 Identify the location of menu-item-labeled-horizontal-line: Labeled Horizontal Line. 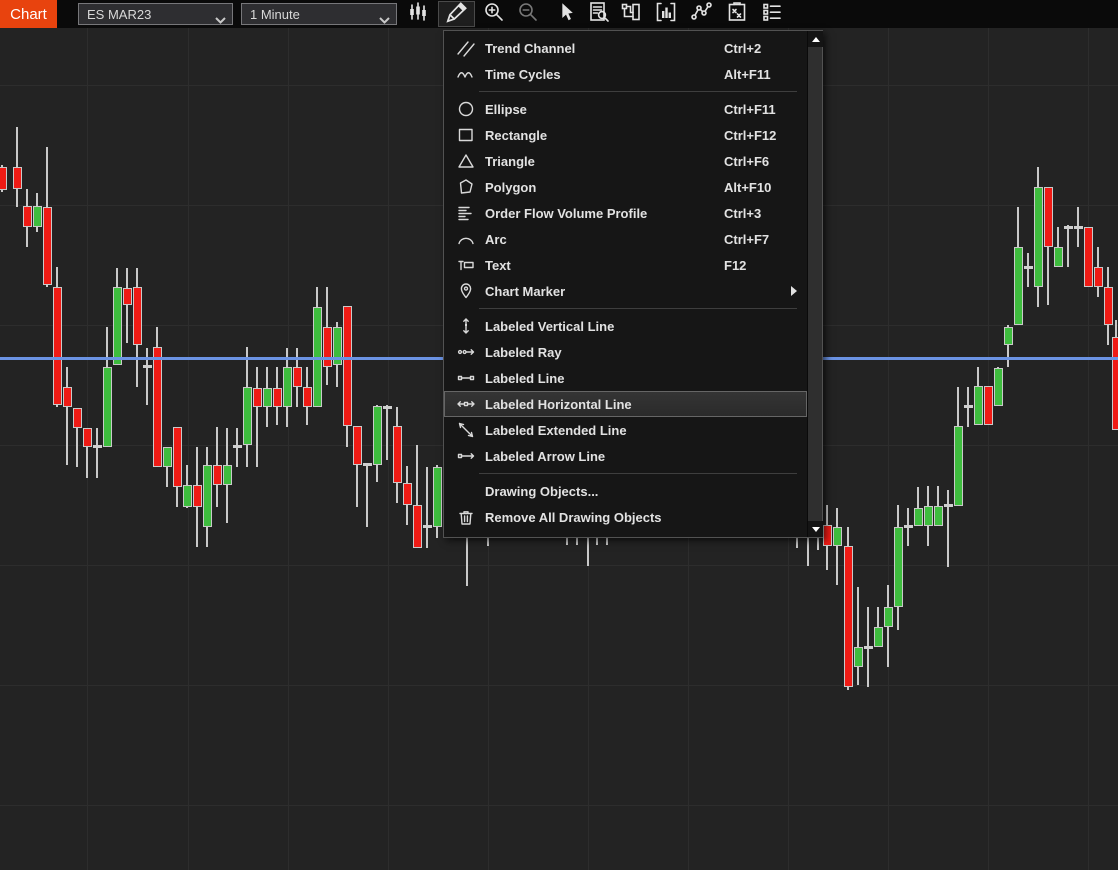
(625, 404).